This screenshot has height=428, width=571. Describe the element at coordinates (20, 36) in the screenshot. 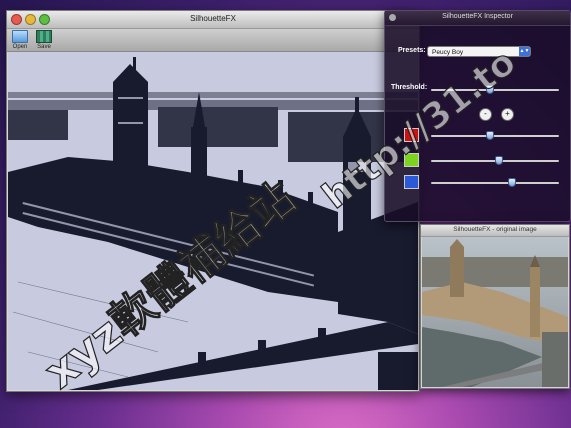

I see `open-folder-icon` at that location.